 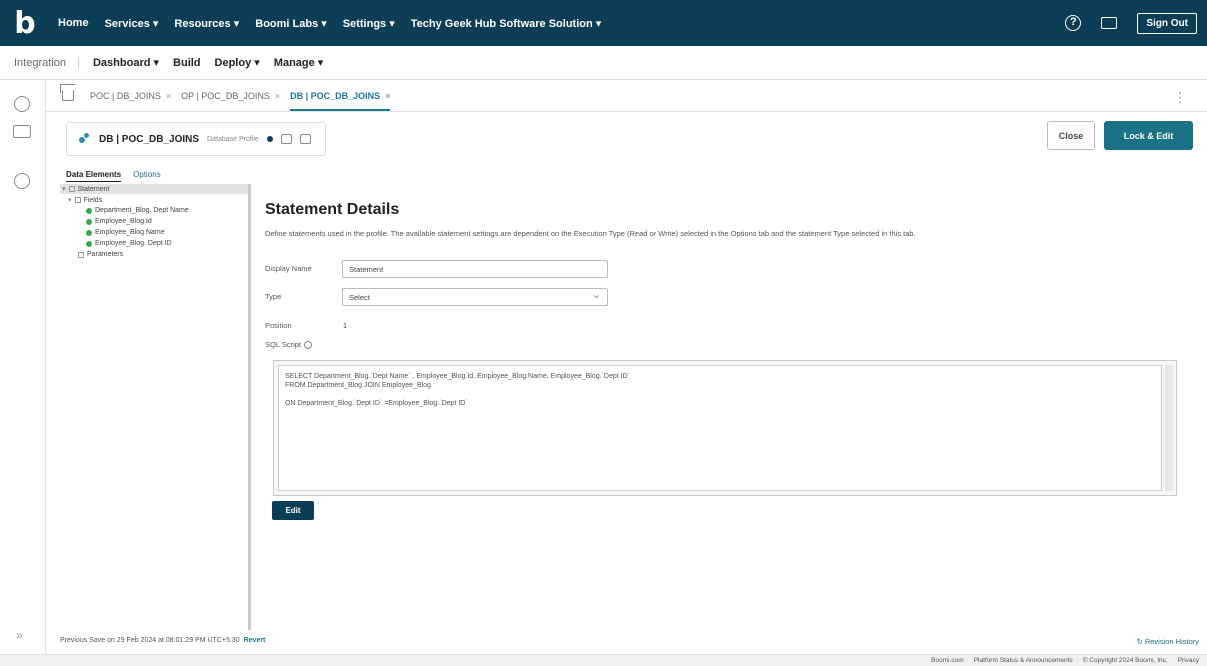 What do you see at coordinates (359, 297) in the screenshot?
I see `type-select-value: Select` at bounding box center [359, 297].